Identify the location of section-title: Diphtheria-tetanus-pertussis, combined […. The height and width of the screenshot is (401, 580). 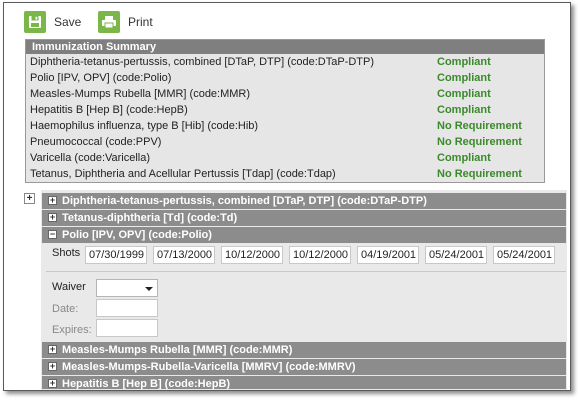
(244, 201).